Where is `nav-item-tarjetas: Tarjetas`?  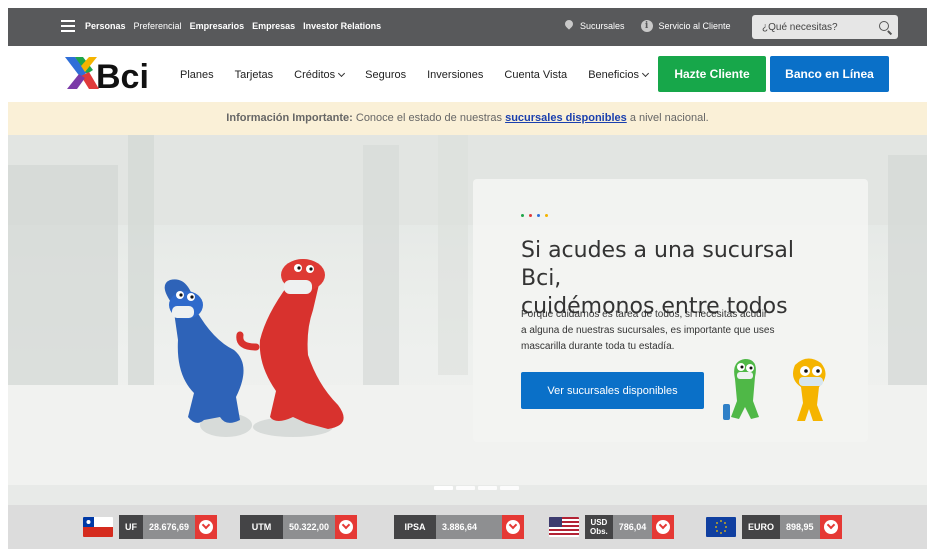 nav-item-tarjetas: Tarjetas is located at coordinates (254, 75).